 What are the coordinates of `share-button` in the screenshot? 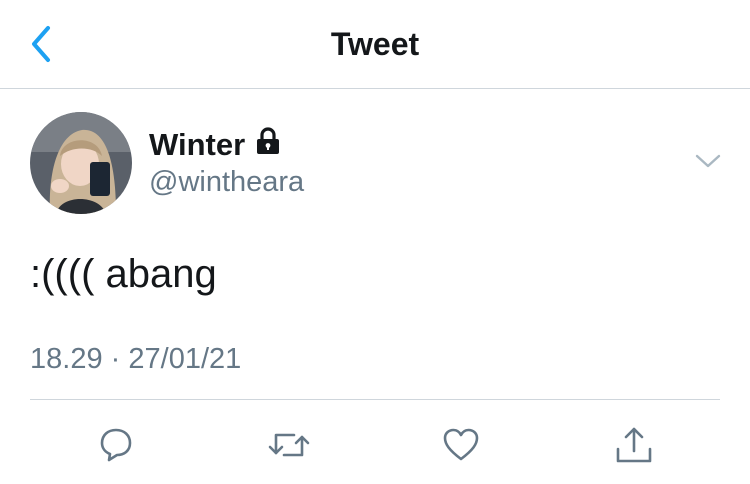 It's located at (634, 445).